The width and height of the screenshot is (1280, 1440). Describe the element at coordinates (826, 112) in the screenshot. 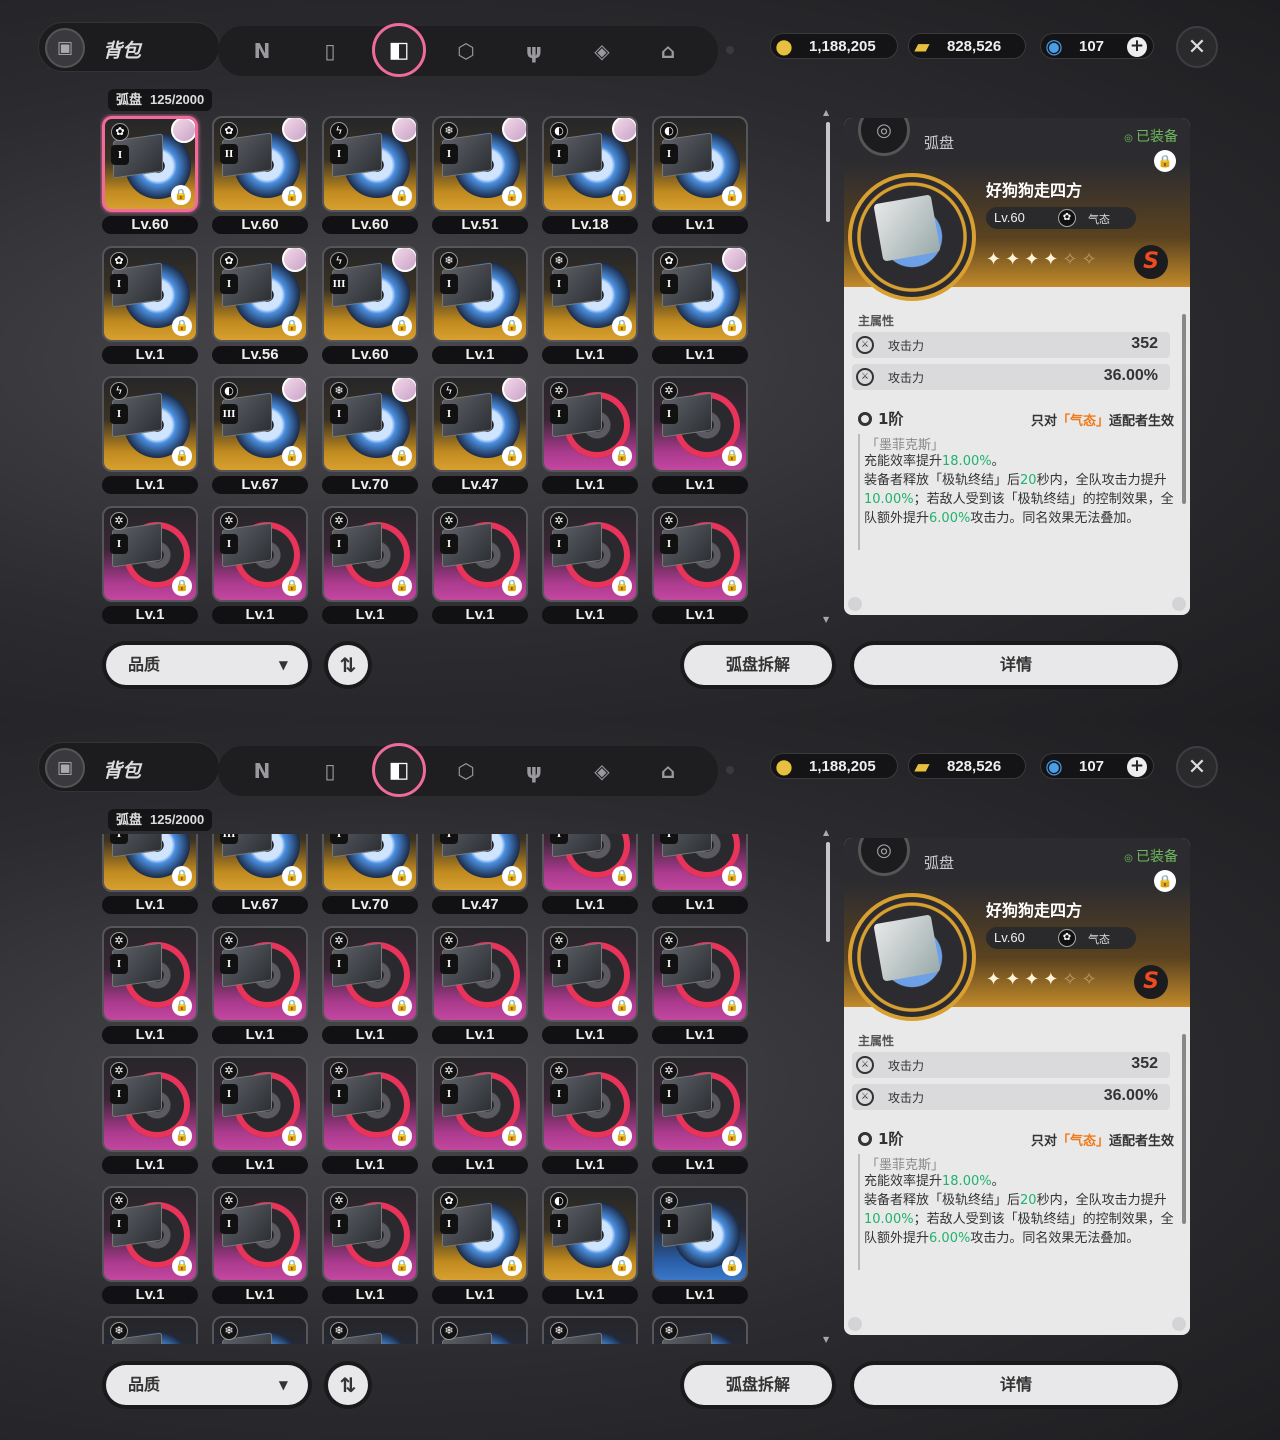

I see `scroll-up-icon: ▲` at that location.